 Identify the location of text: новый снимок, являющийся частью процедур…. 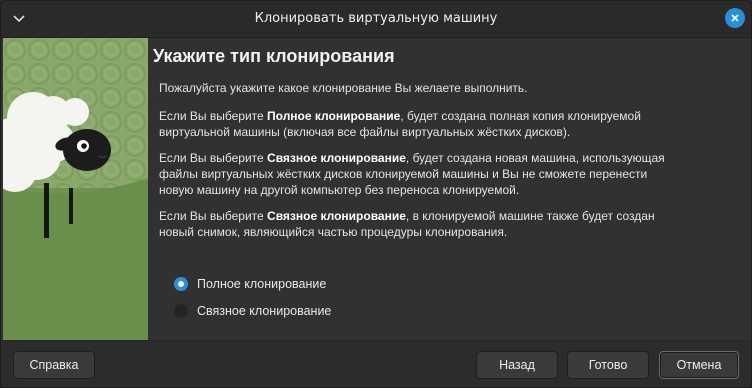
(333, 232).